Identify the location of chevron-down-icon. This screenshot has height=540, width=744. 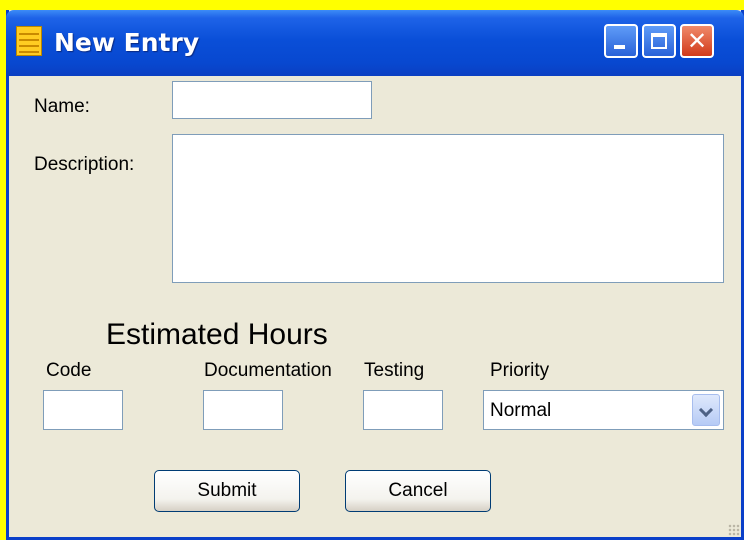
(706, 410).